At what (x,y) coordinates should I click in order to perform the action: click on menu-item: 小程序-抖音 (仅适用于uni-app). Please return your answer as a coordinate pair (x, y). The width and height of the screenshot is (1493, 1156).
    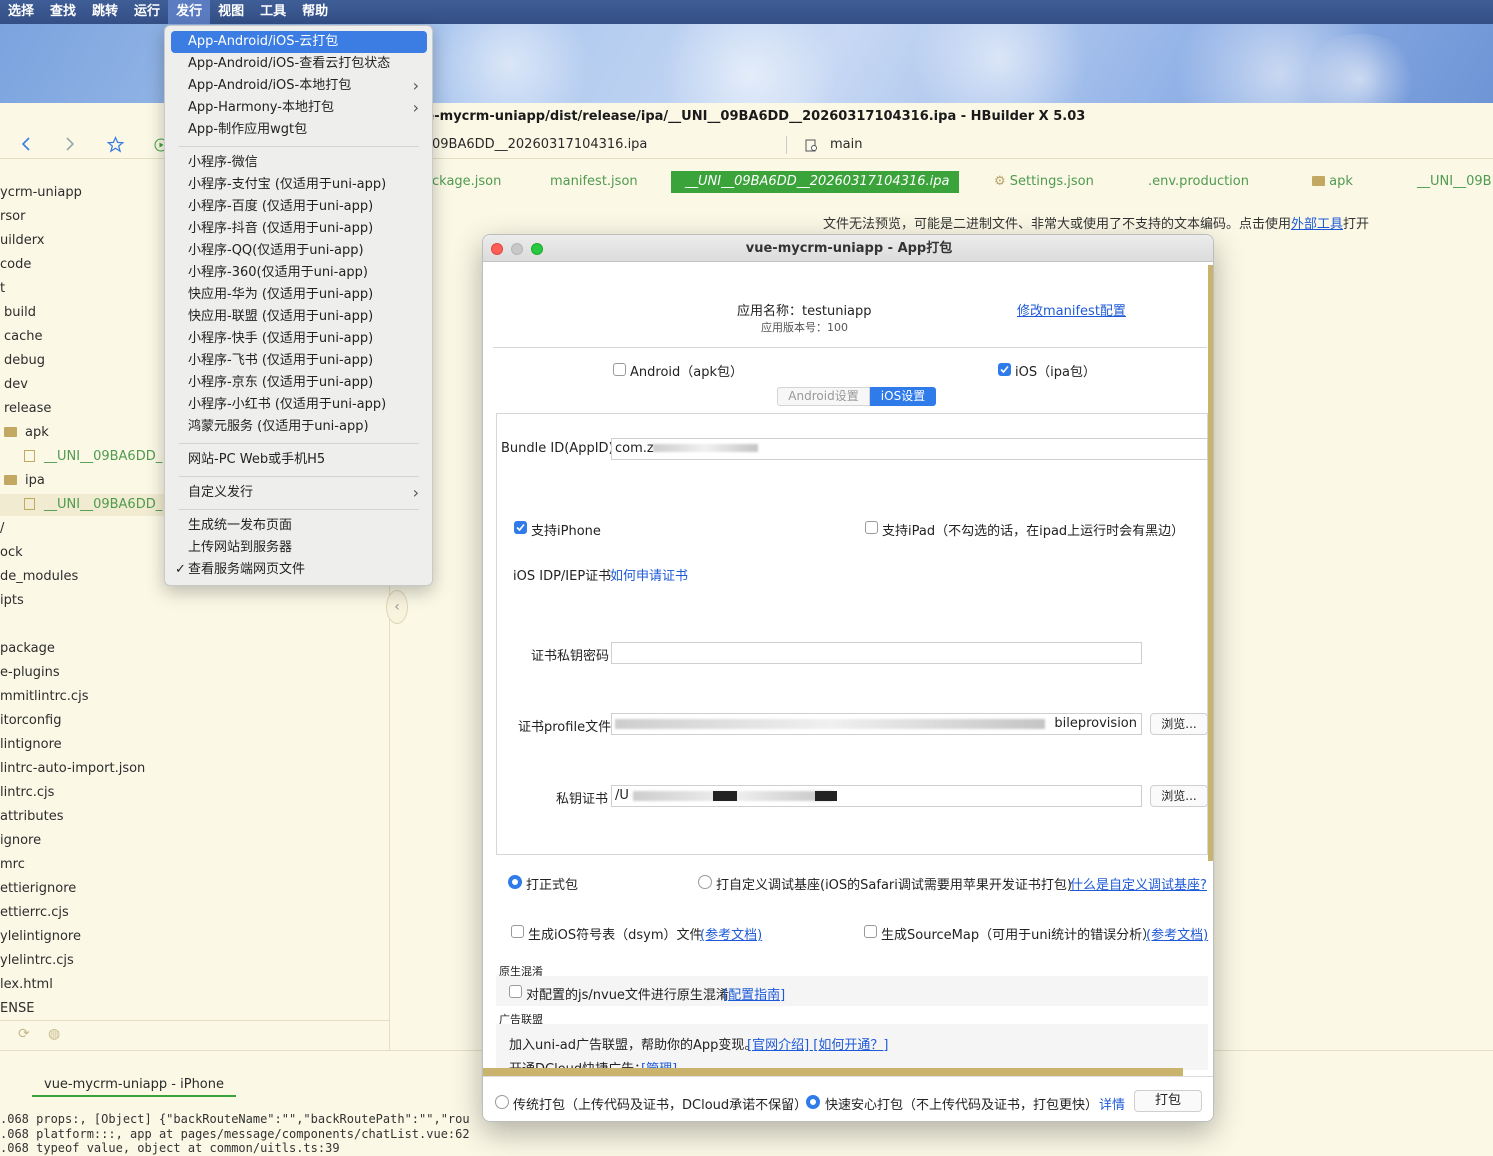
    Looking at the image, I should click on (299, 229).